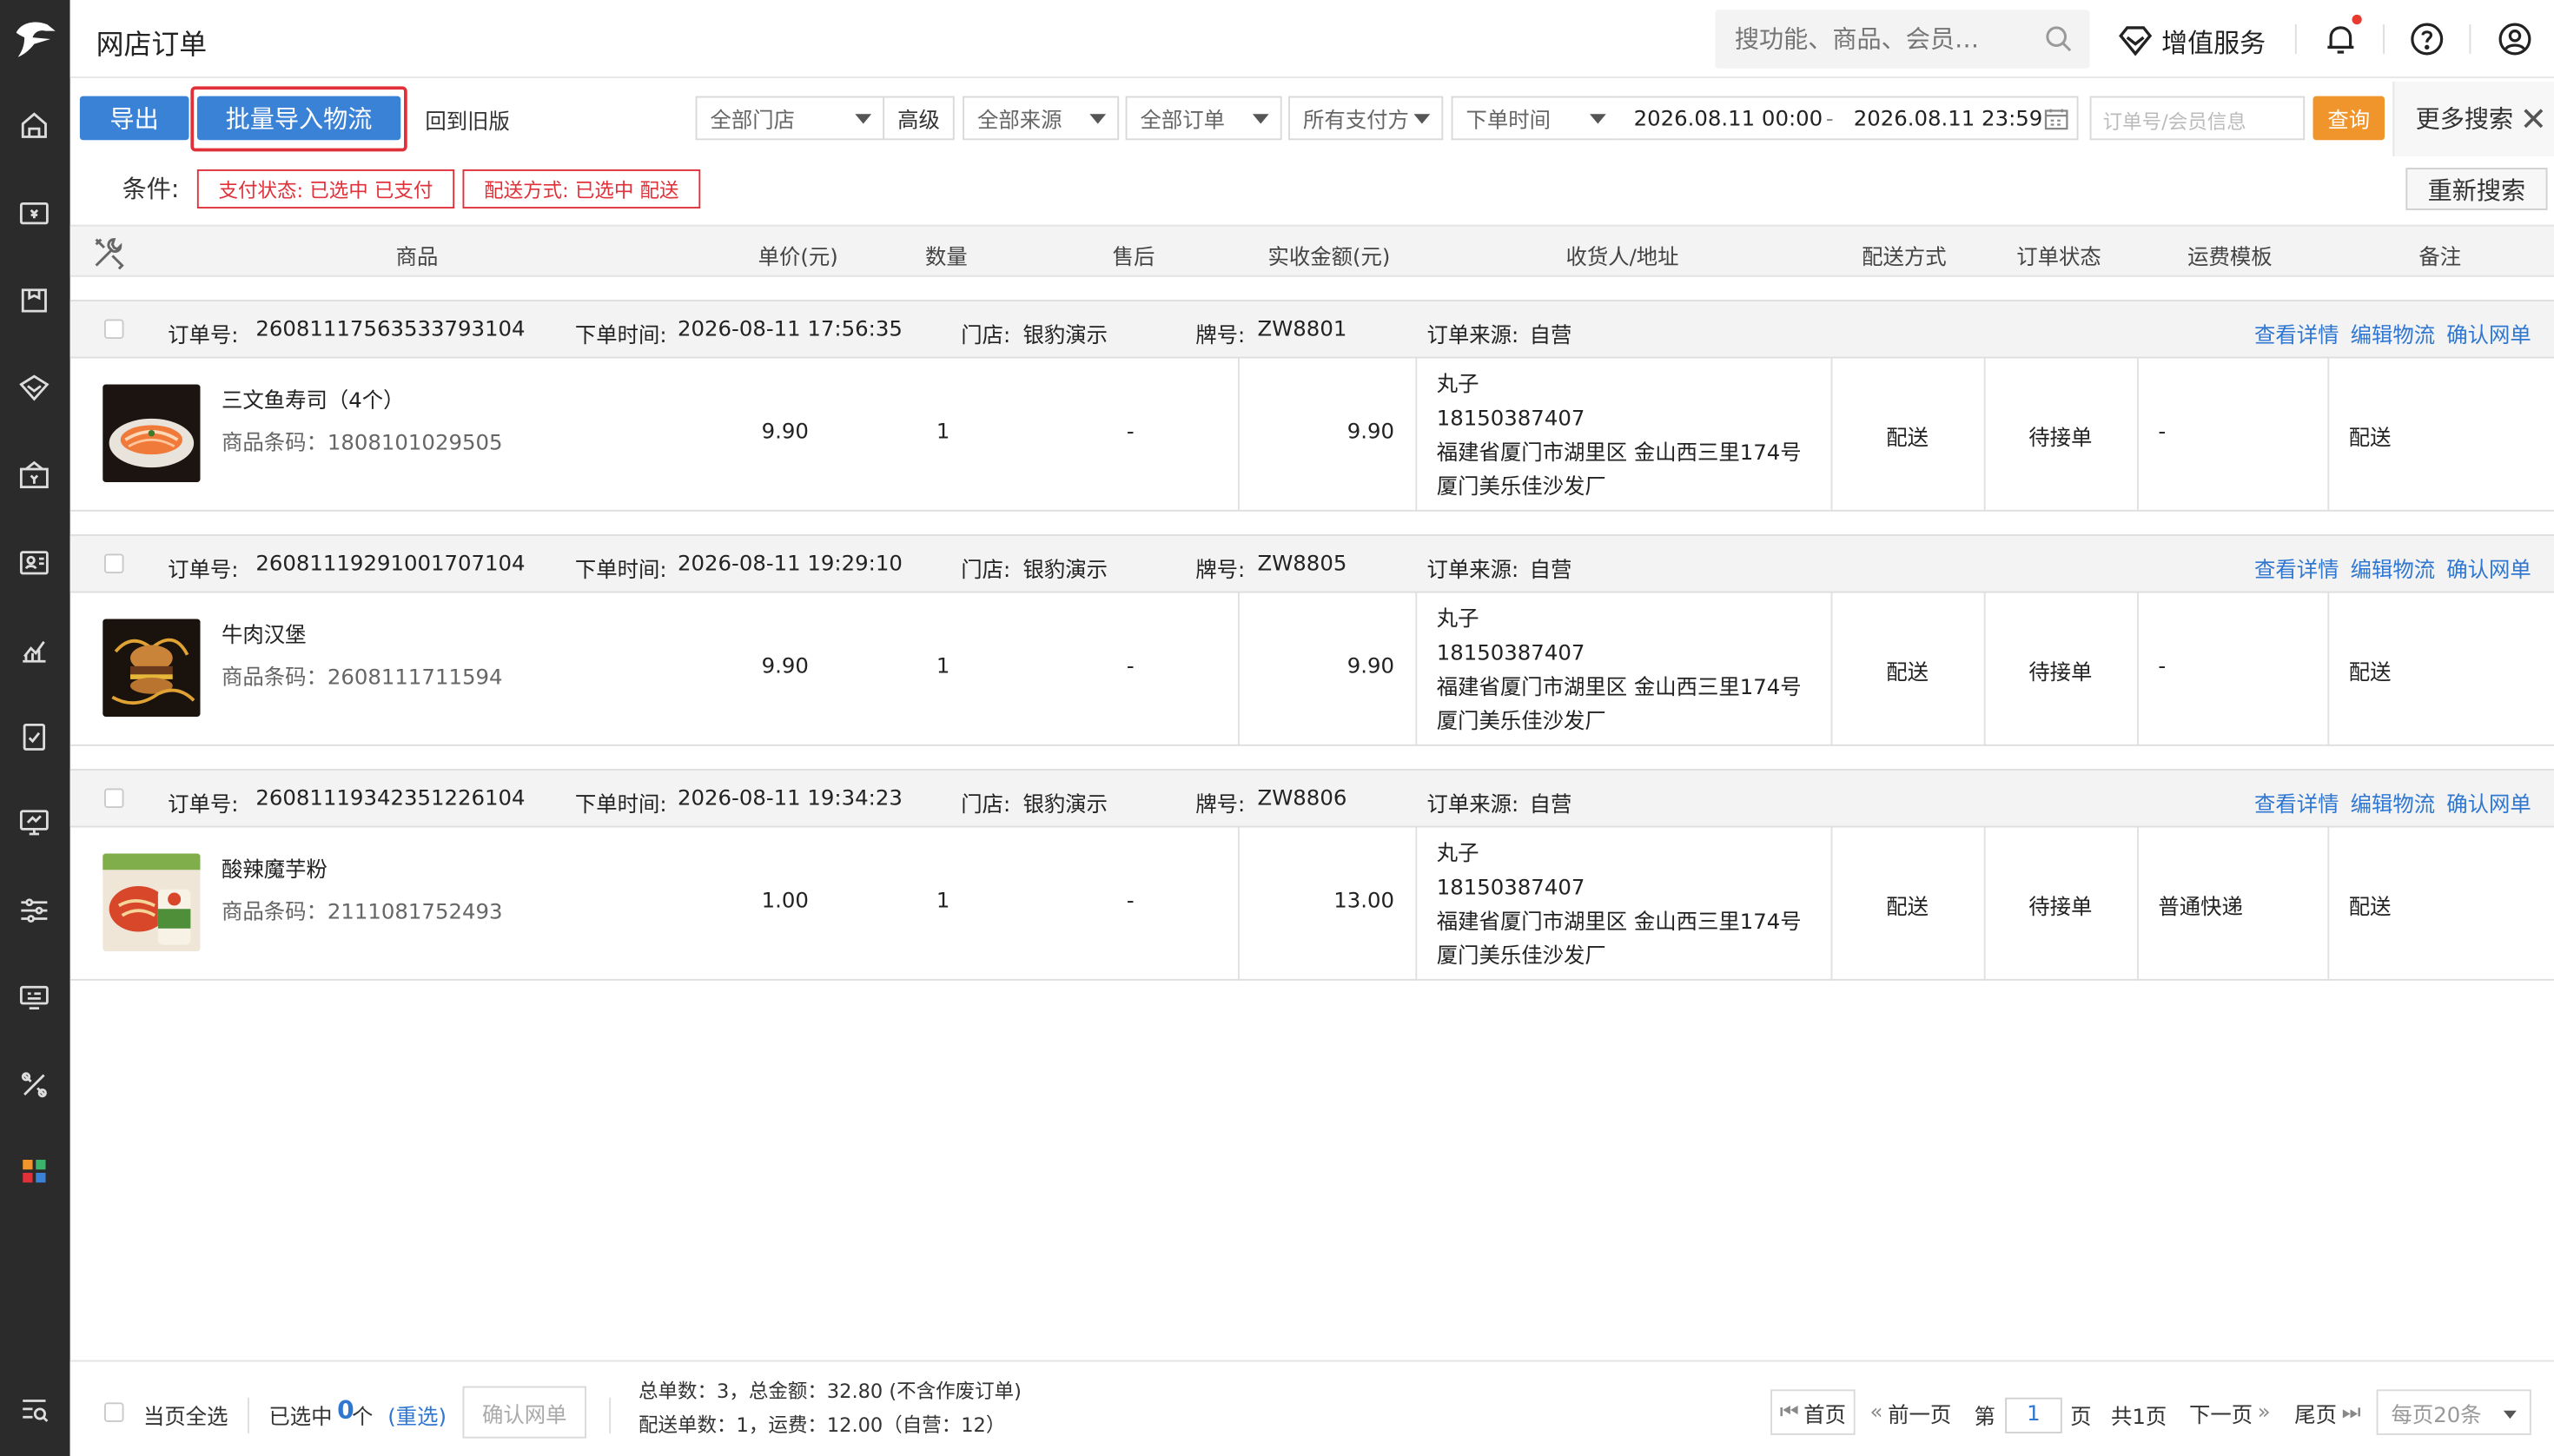 The width and height of the screenshot is (2554, 1456). What do you see at coordinates (35, 650) in the screenshot?
I see `report-icon` at bounding box center [35, 650].